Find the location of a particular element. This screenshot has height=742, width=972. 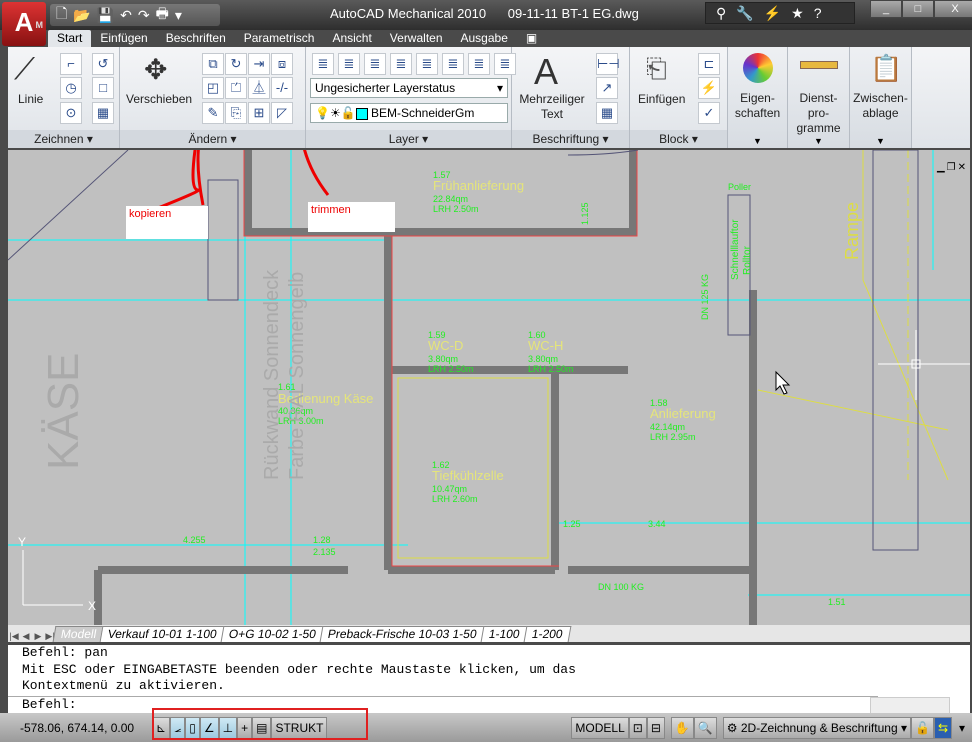

erase-icon: ✎ is located at coordinates (213, 113).